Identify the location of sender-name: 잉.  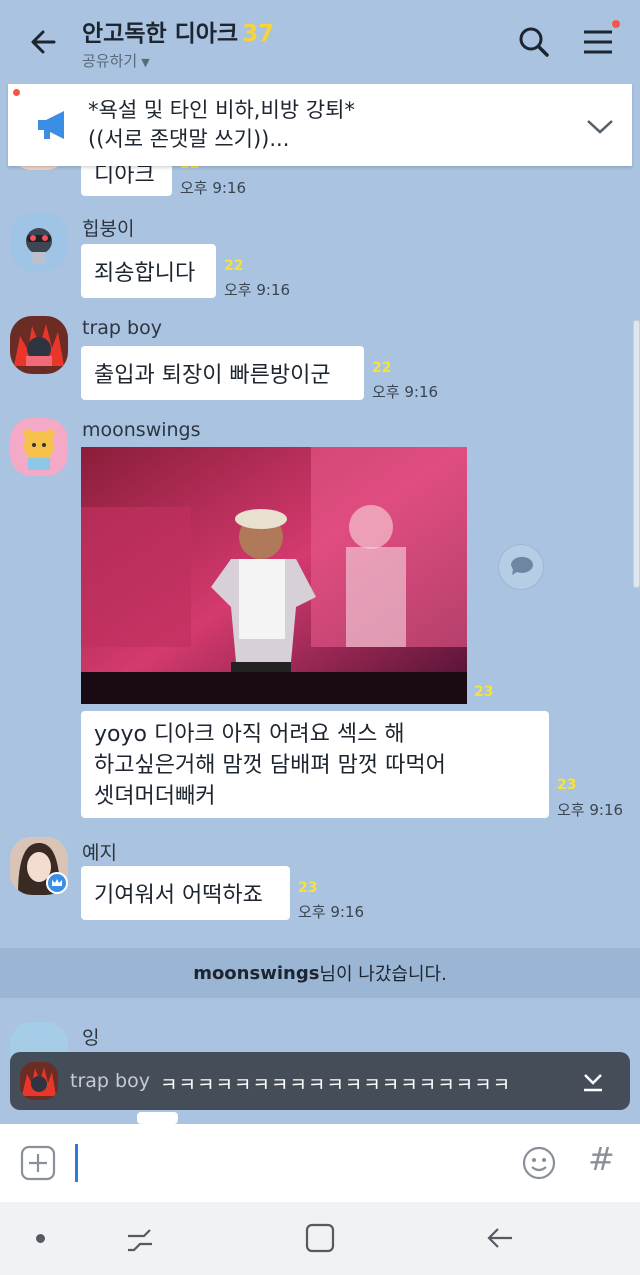
(91, 1038).